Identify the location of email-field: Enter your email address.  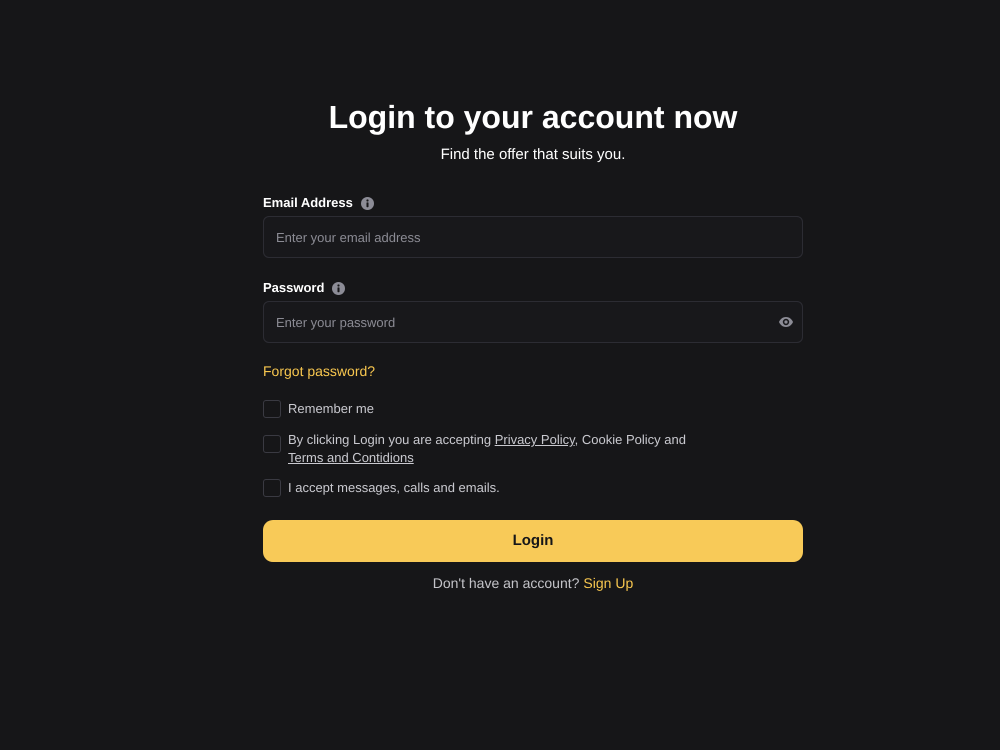
(533, 237).